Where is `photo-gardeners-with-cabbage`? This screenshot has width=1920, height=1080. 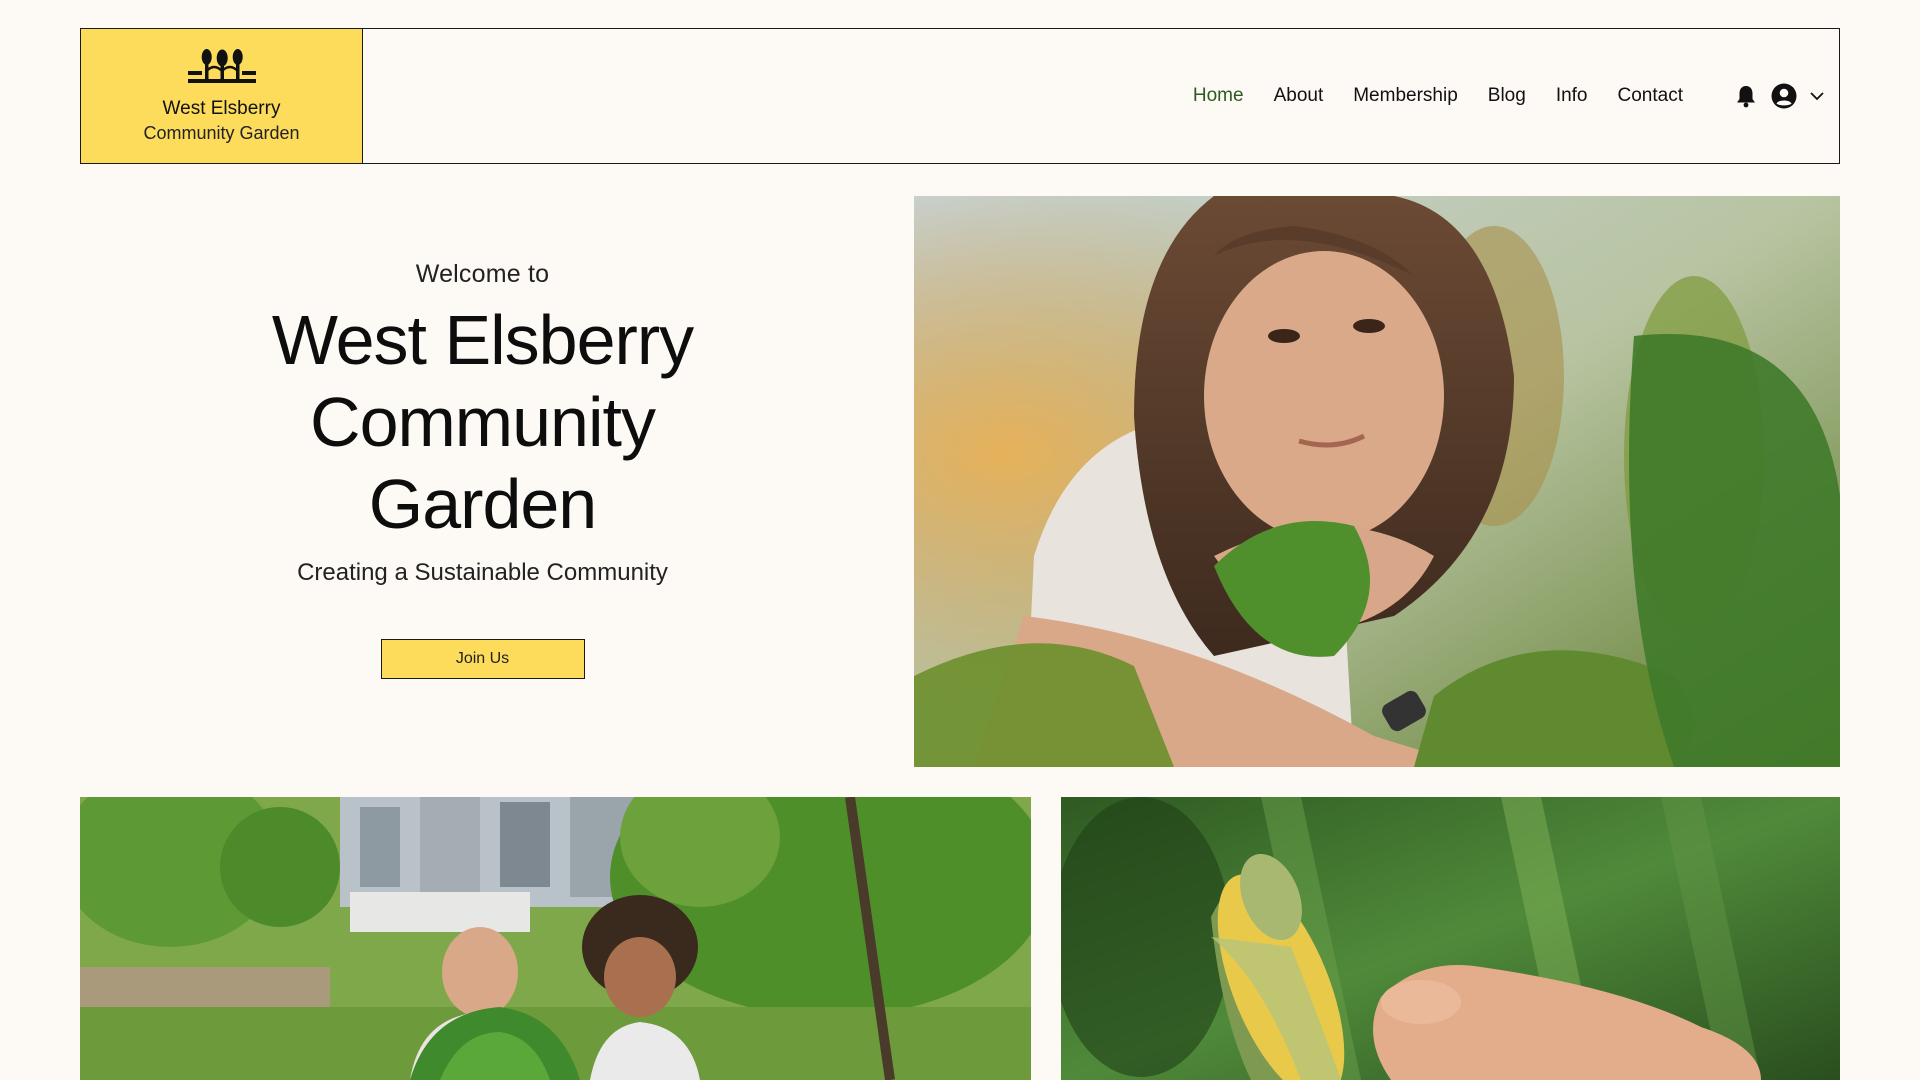 photo-gardeners-with-cabbage is located at coordinates (555, 938).